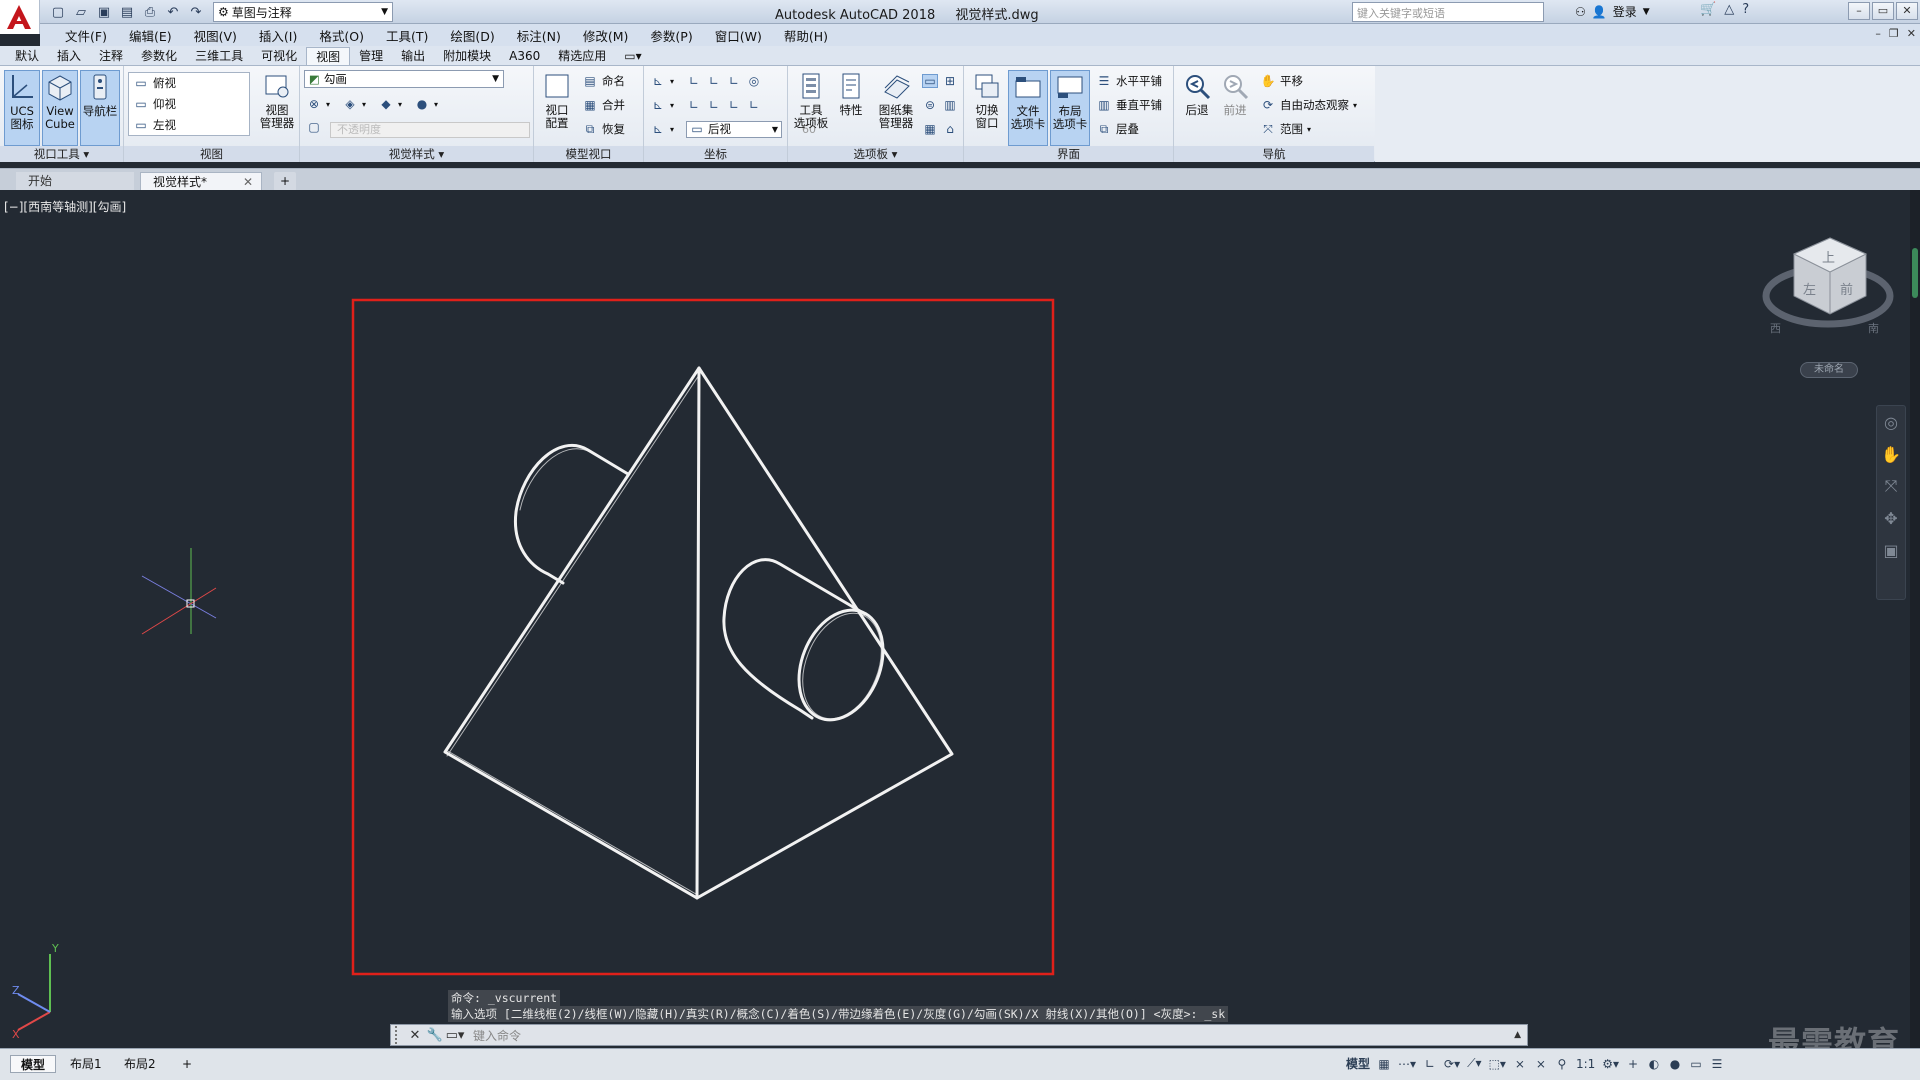  Describe the element at coordinates (1430, 1064) in the screenshot. I see `ortho-icon: ∟` at that location.